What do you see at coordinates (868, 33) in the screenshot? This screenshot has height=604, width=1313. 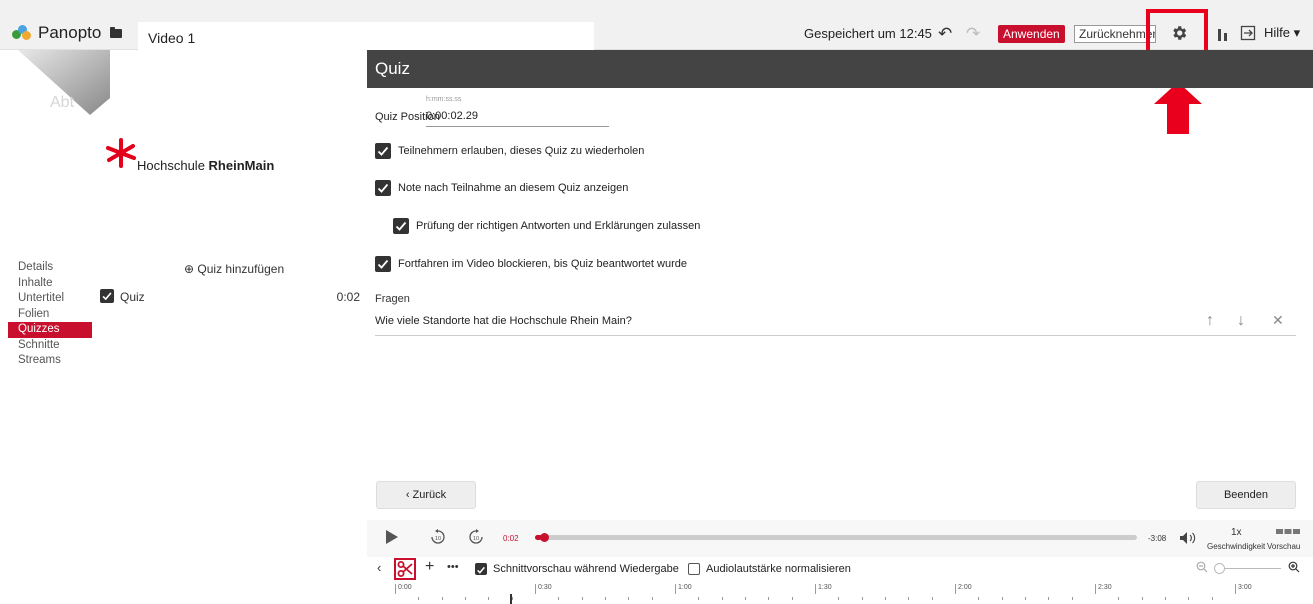 I see `saved-status: Gespeichert um 12:45` at bounding box center [868, 33].